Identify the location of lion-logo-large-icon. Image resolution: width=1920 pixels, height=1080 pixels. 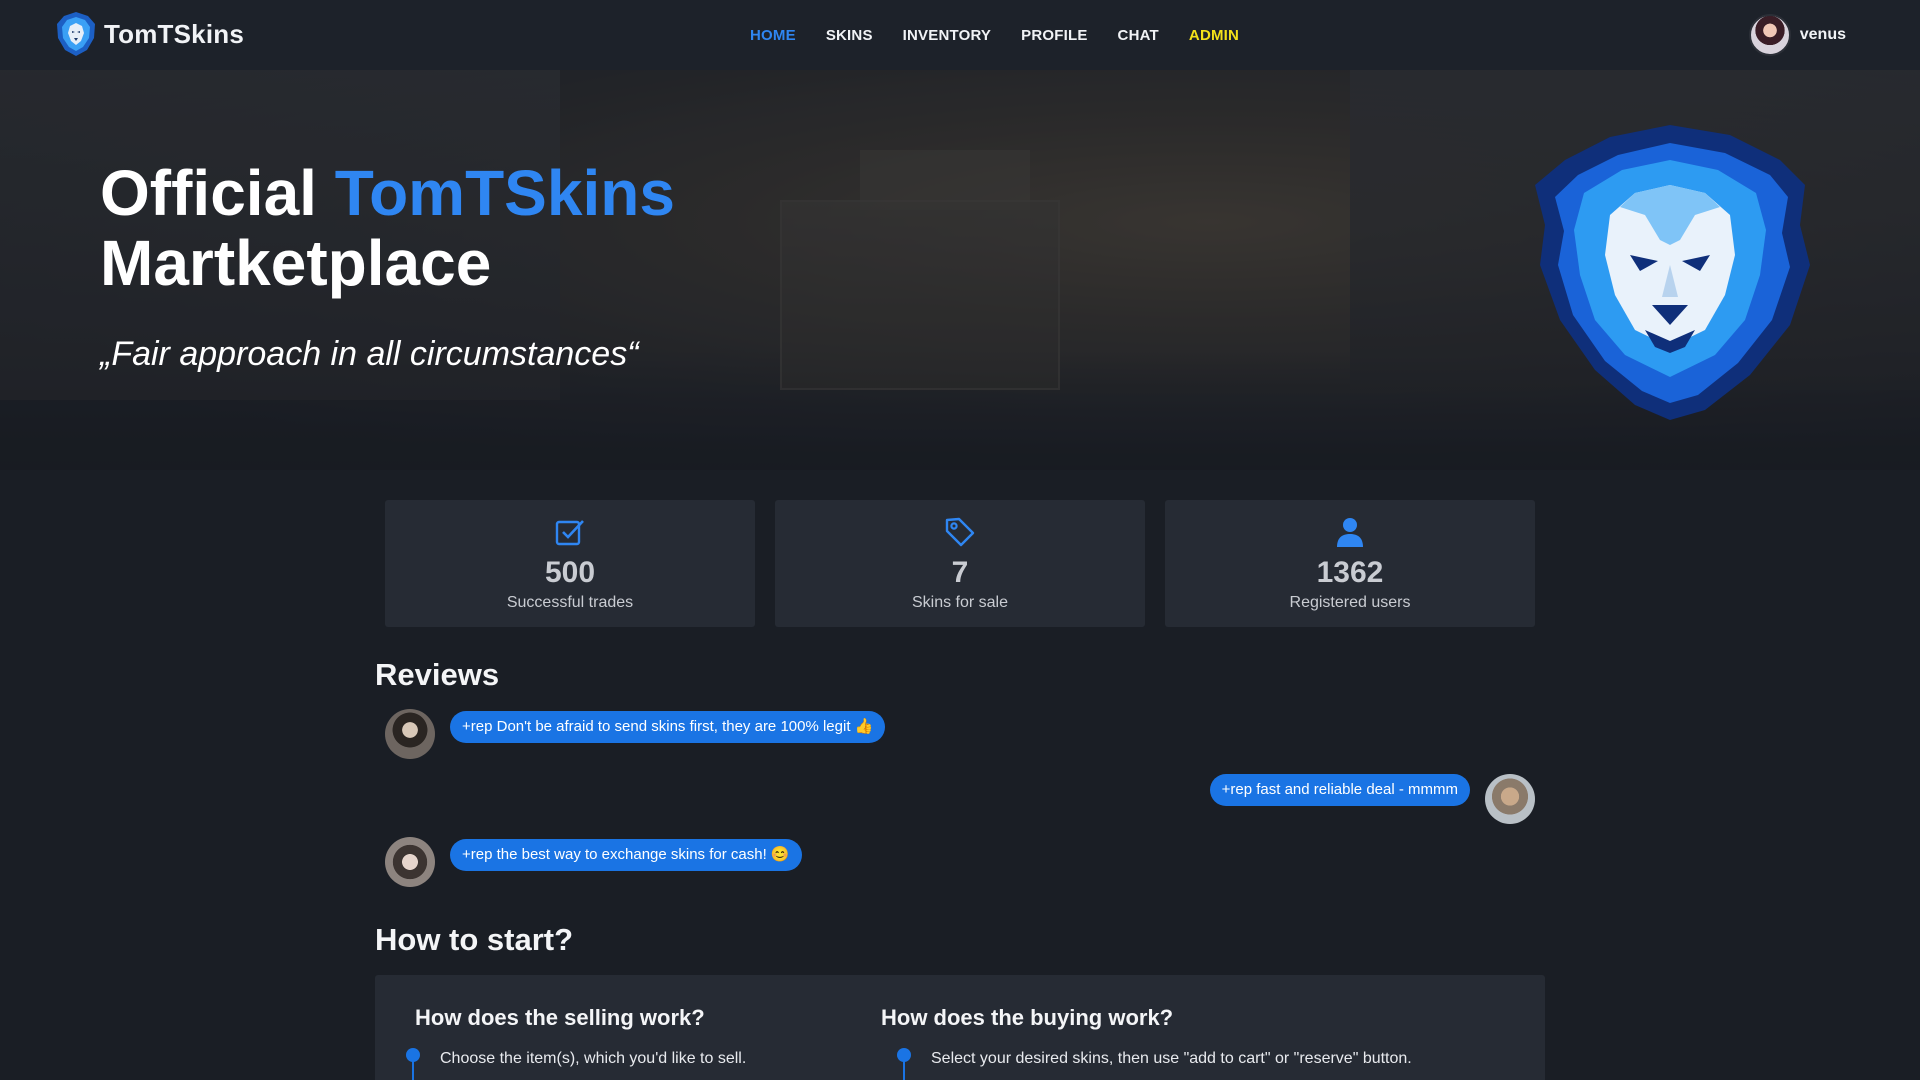
(1672, 272).